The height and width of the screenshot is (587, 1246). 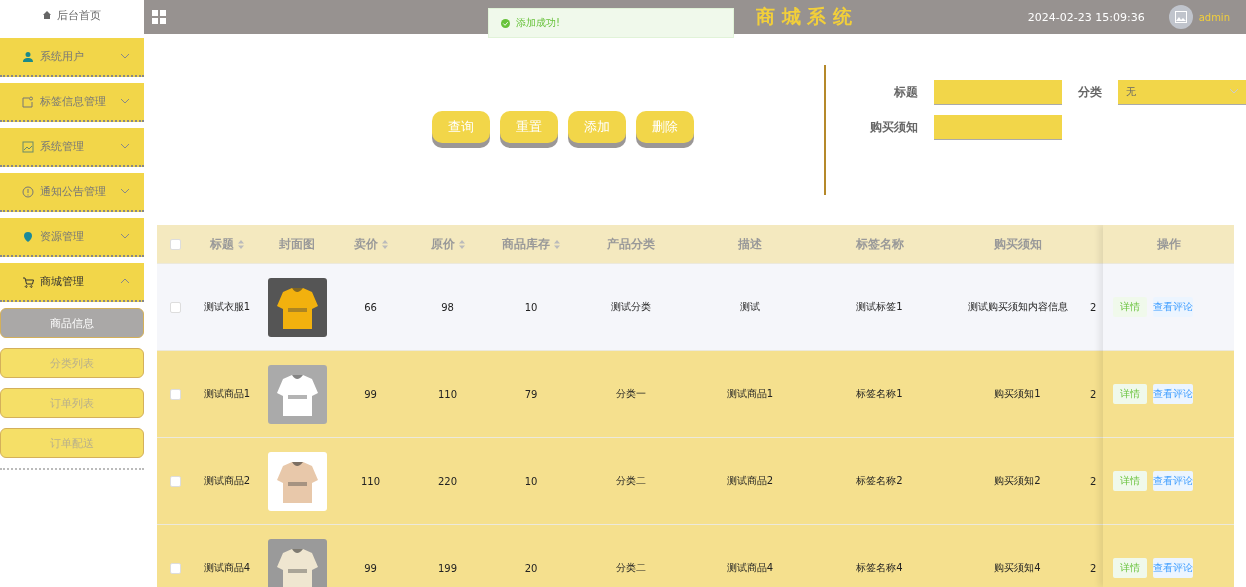 I want to click on filter-label: 分类, so click(x=1090, y=92).